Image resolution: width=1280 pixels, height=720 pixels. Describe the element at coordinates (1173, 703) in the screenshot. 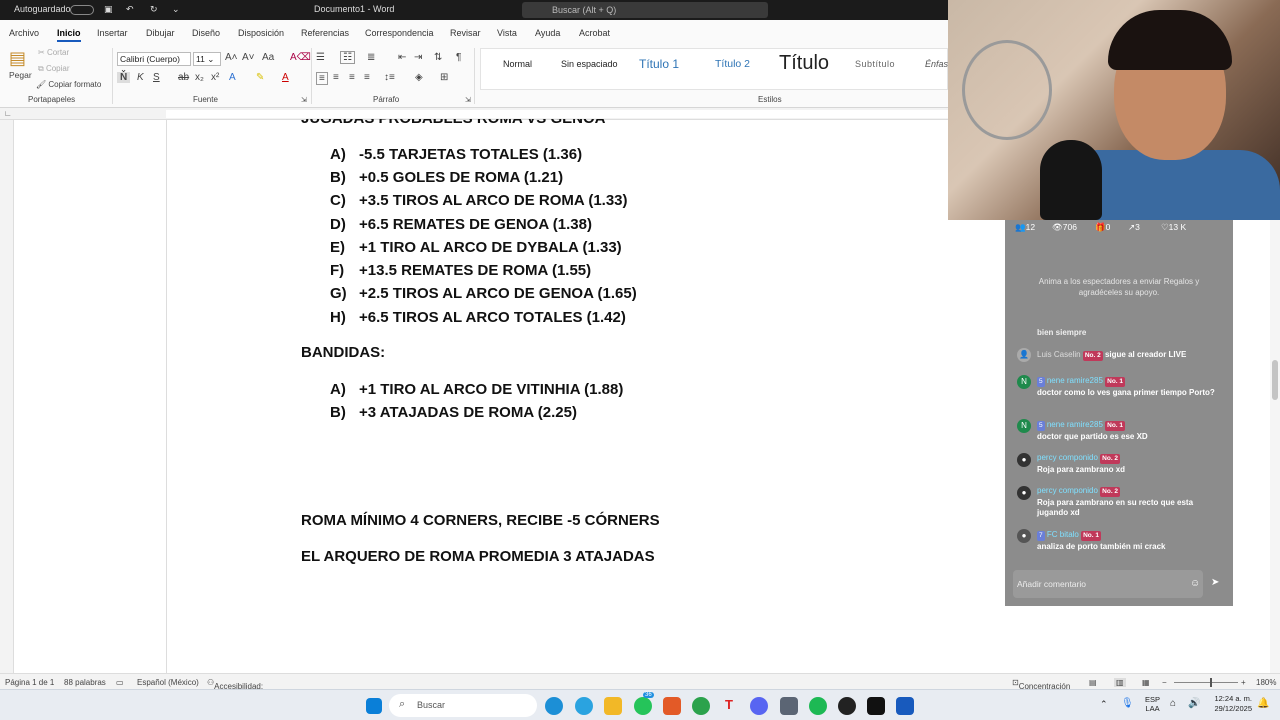

I see `network-icon: ⌂` at that location.